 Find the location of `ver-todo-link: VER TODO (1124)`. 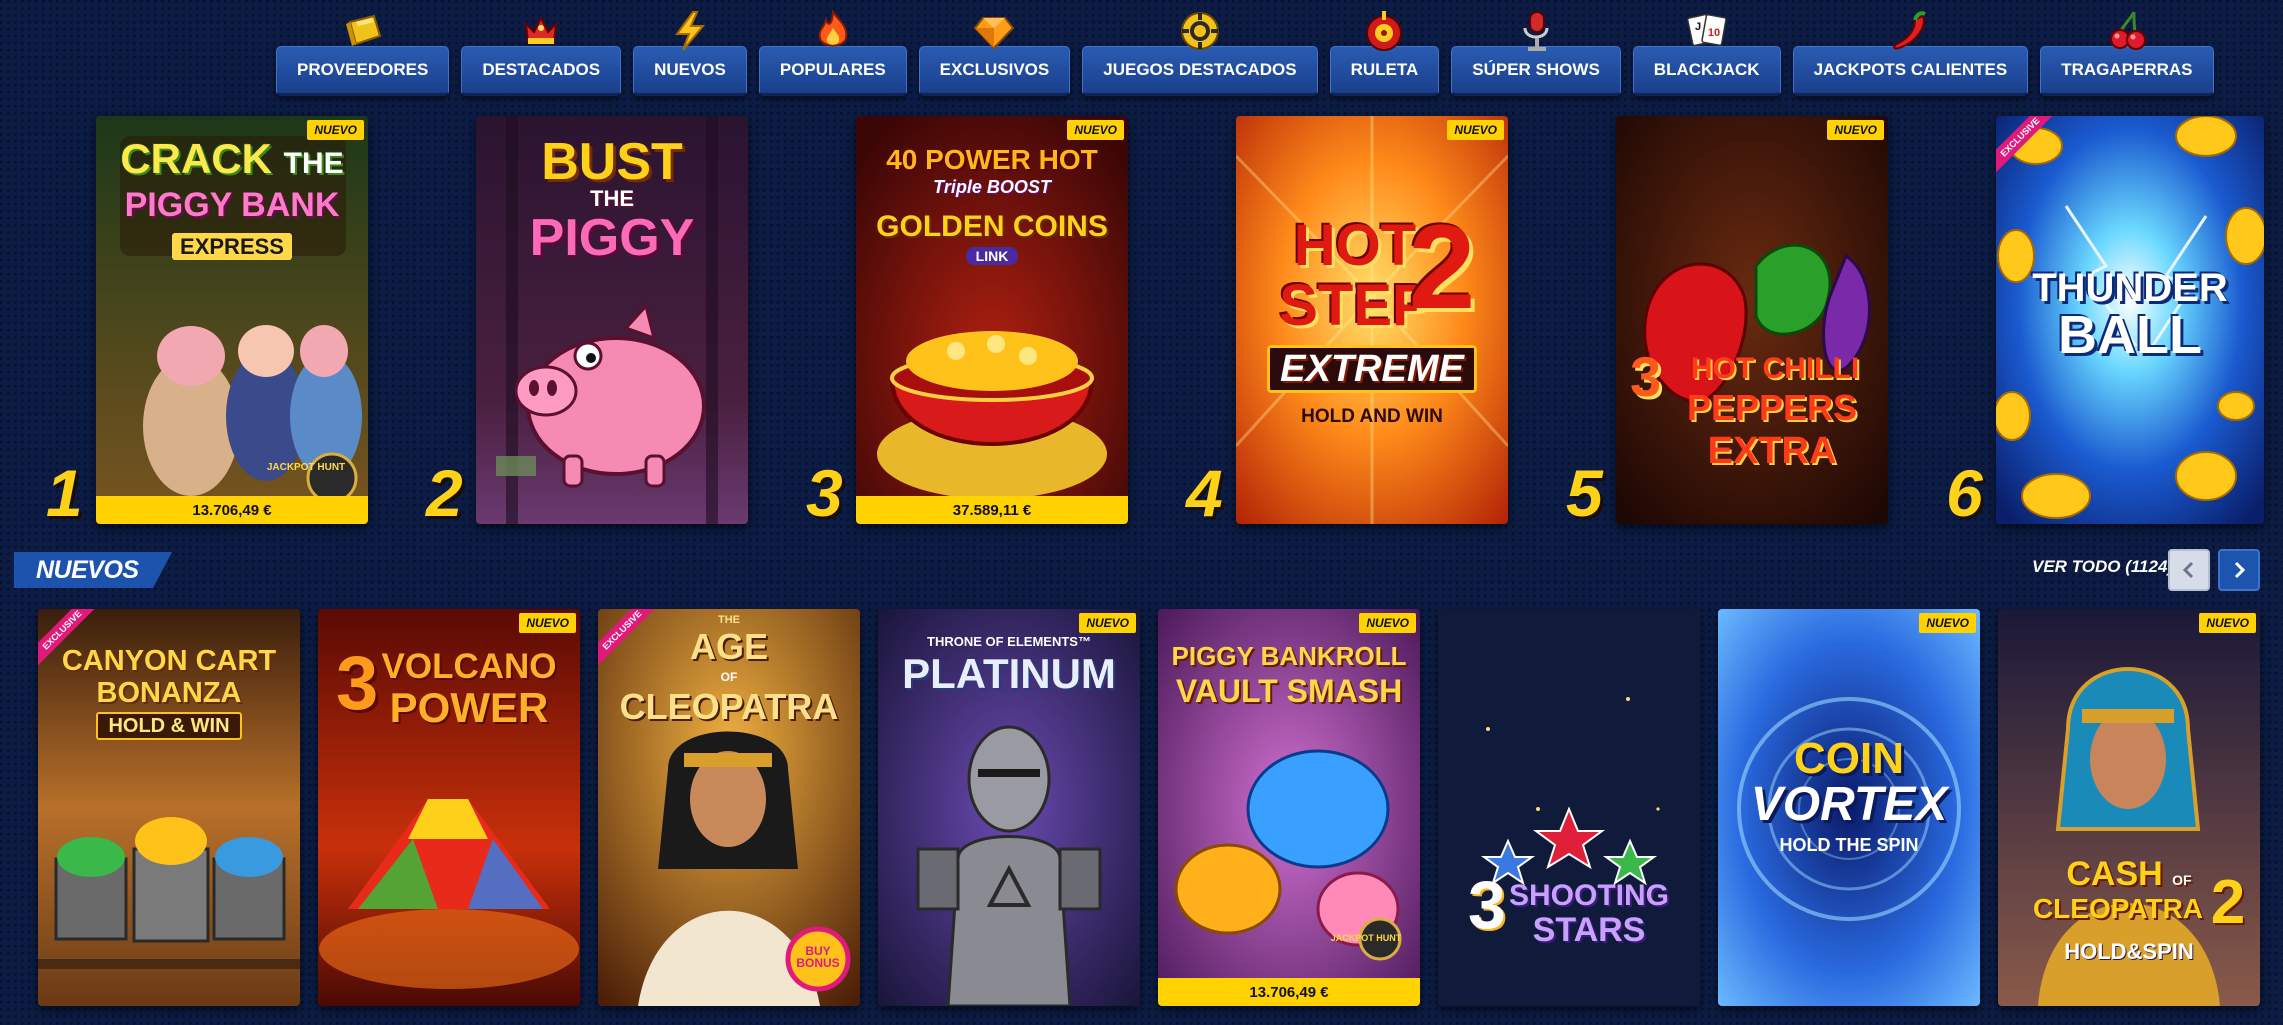

ver-todo-link: VER TODO (1124) is located at coordinates (2102, 567).